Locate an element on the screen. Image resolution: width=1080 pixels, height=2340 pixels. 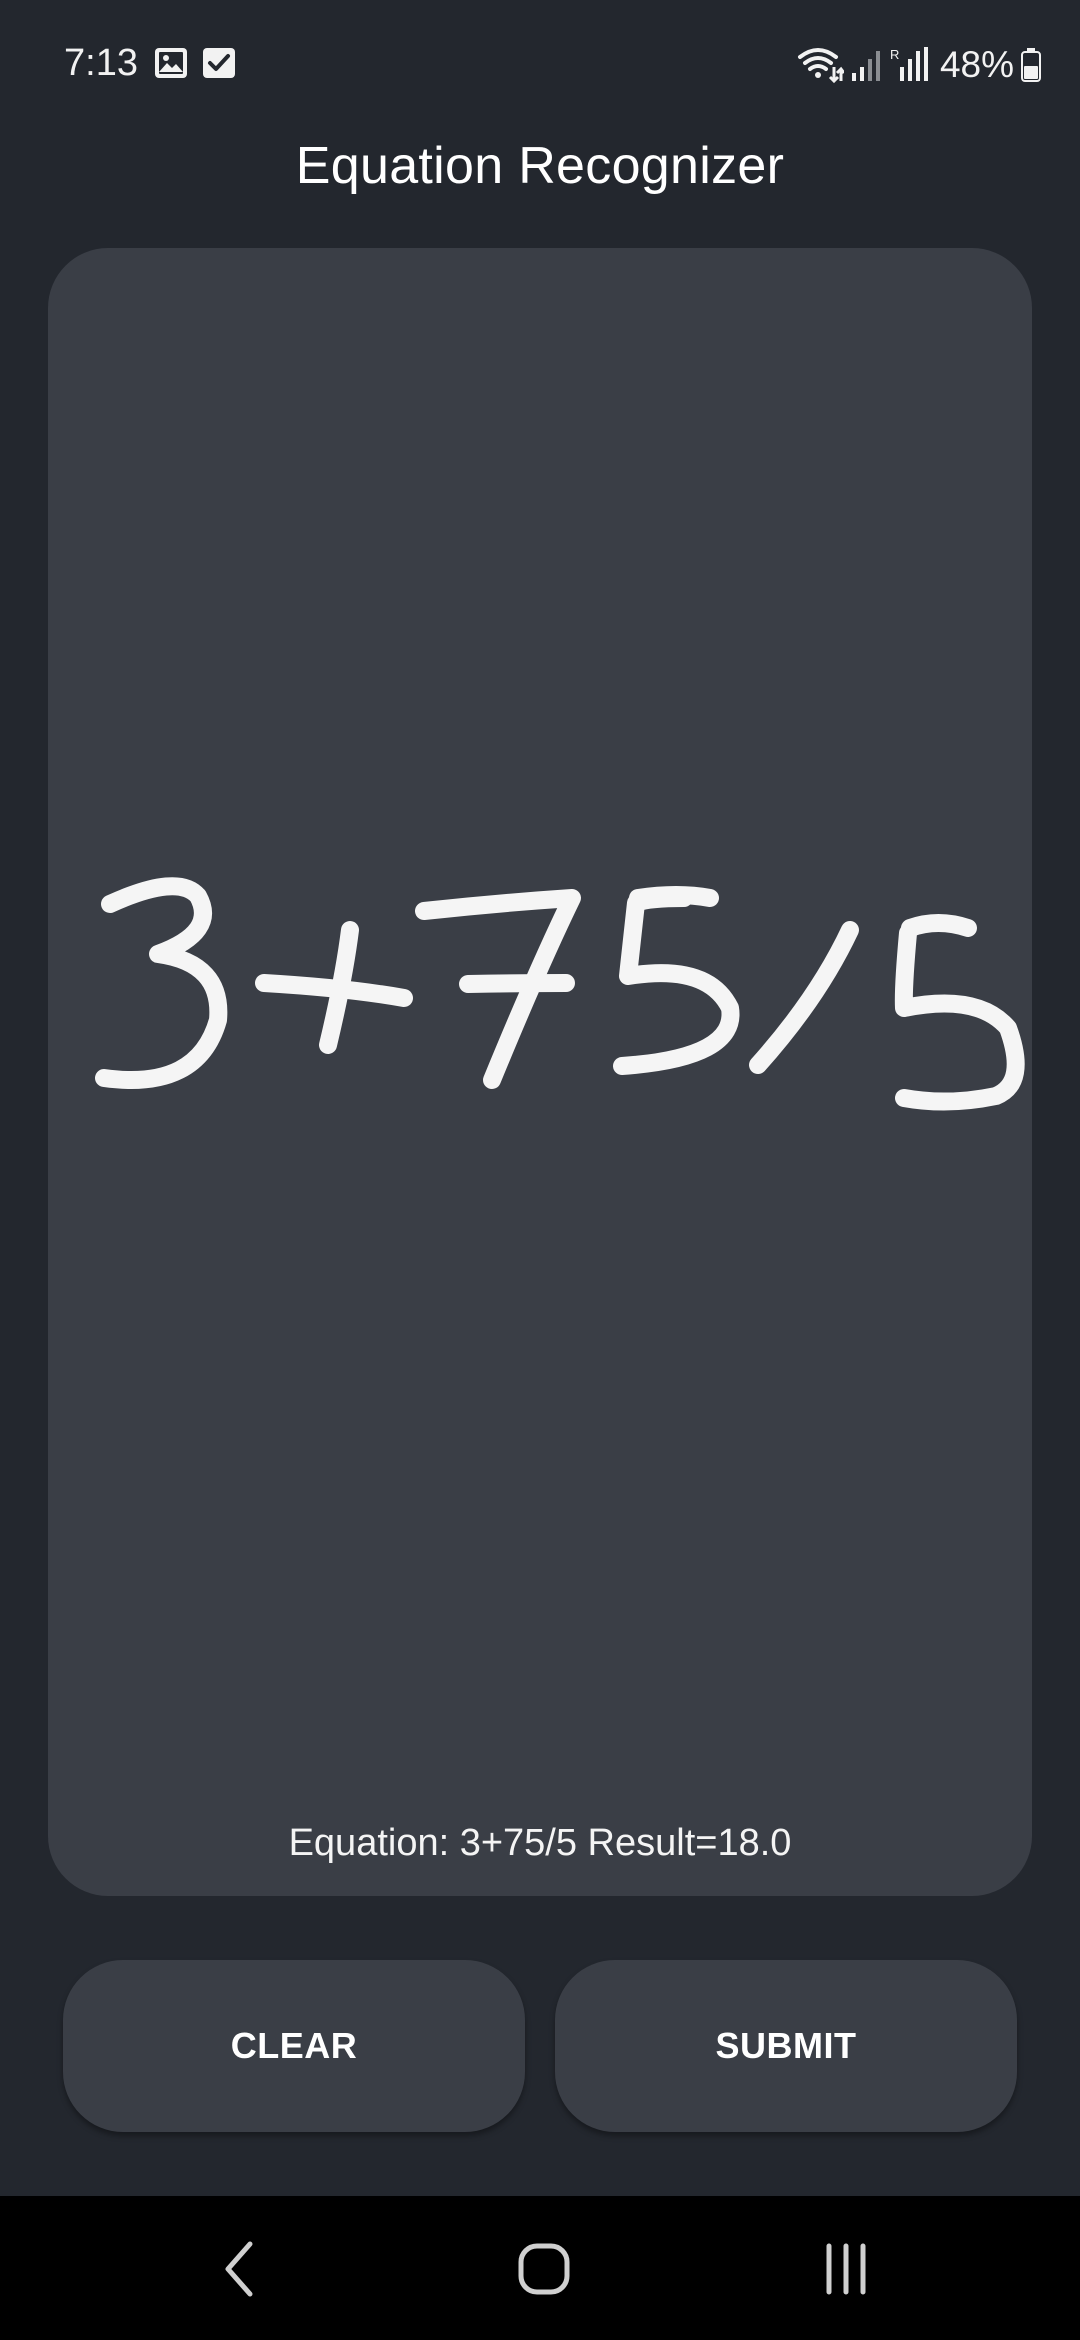
battery-percentage: 48% is located at coordinates (976, 64).